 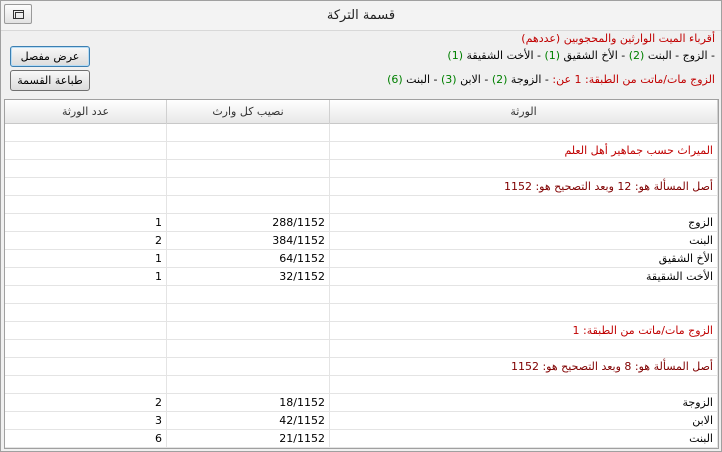 I want to click on table-row: 2 18/1152 الزوجة, so click(x=361, y=403).